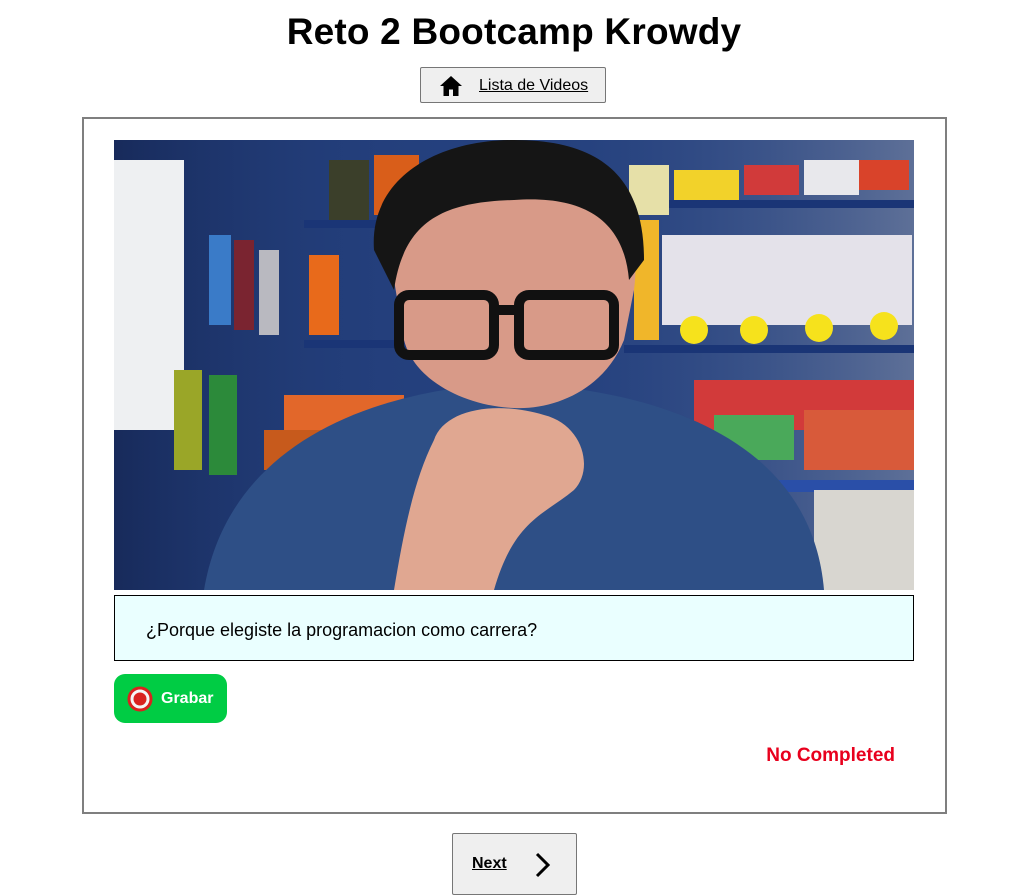 Image resolution: width=1036 pixels, height=896 pixels. What do you see at coordinates (534, 85) in the screenshot?
I see `video-list-label: Lista de Videos` at bounding box center [534, 85].